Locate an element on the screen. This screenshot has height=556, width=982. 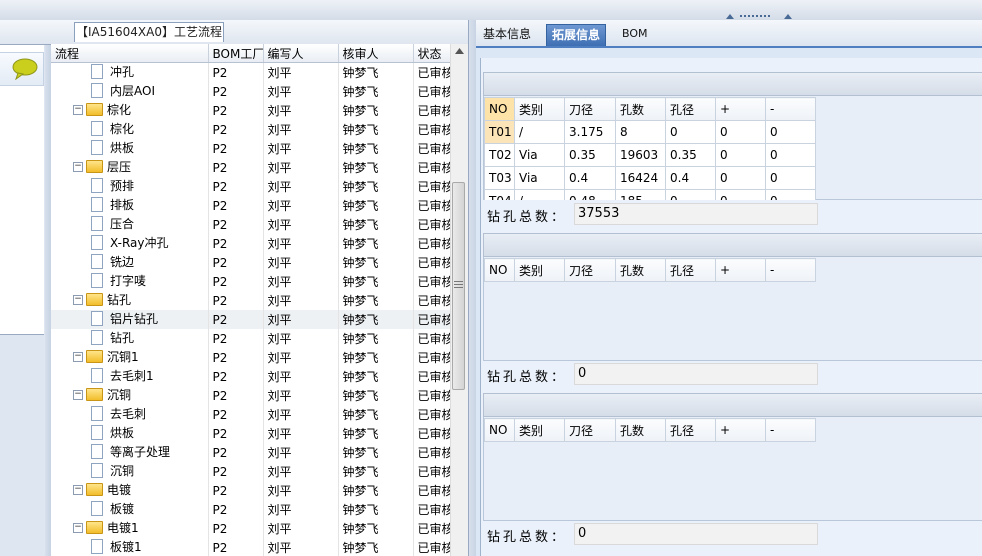
column-header-bom: BOM工厂 is located at coordinates (236, 53).